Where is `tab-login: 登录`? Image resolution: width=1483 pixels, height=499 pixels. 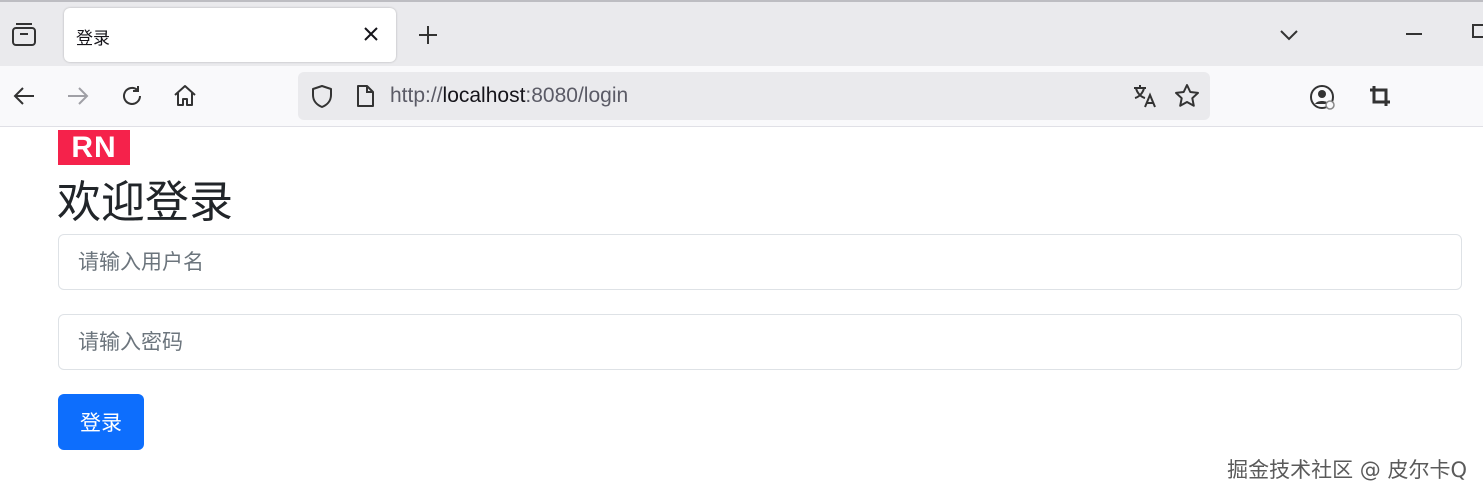 tab-login: 登录 is located at coordinates (230, 35).